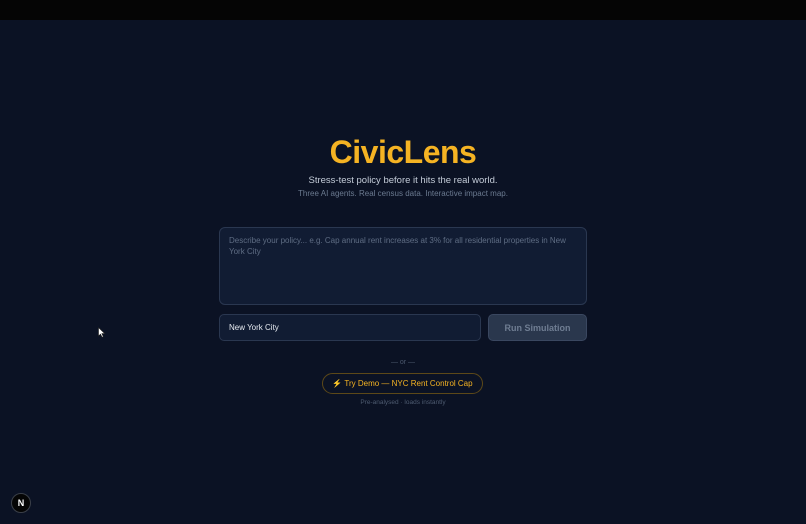 This screenshot has height=524, width=806. I want to click on mouse-cursor-icon, so click(102, 332).